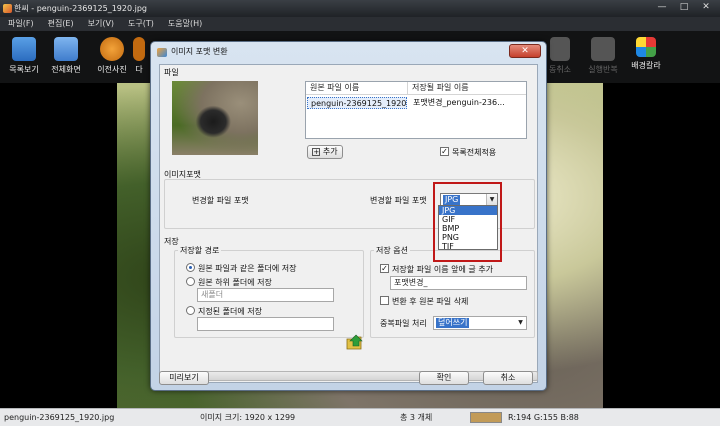 The image size is (720, 426). Describe the element at coordinates (7, 8) in the screenshot. I see `app-icon` at that location.